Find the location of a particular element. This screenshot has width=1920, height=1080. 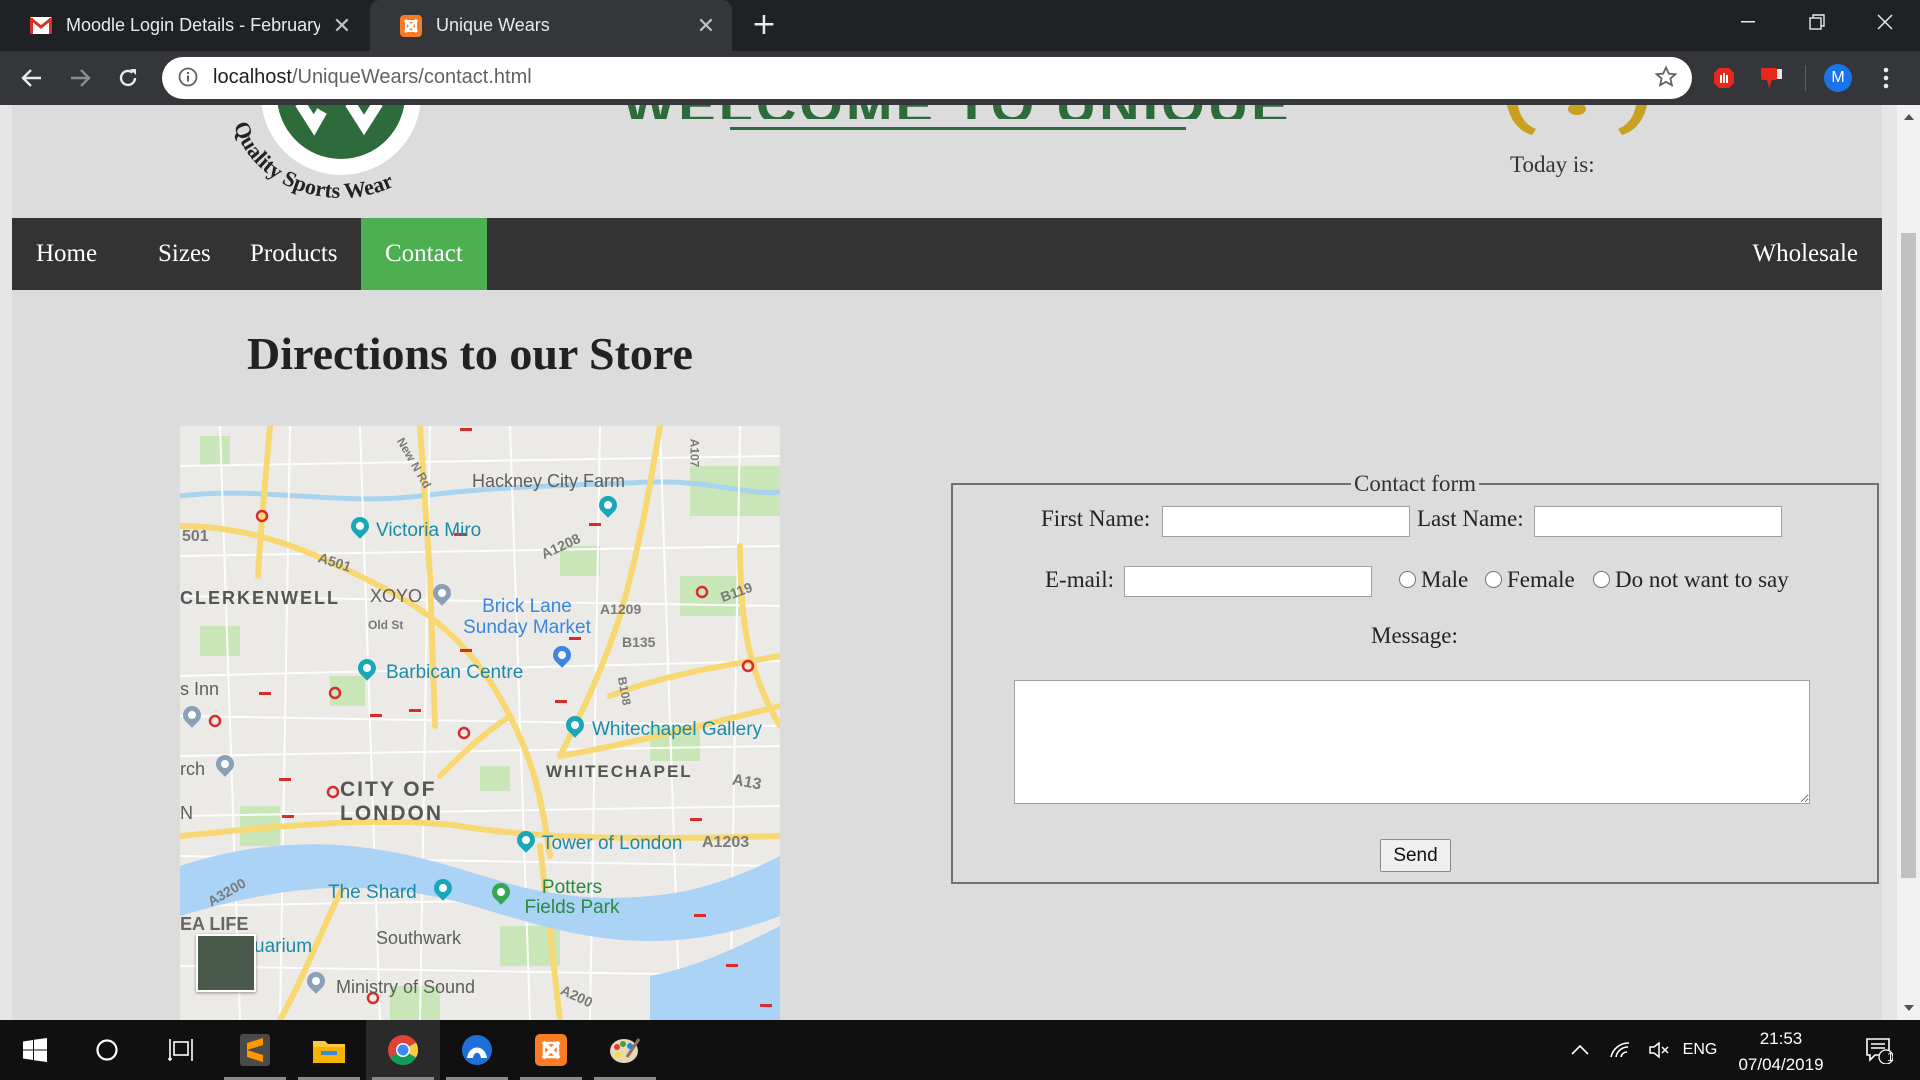

road-label: A1203 is located at coordinates (726, 842).